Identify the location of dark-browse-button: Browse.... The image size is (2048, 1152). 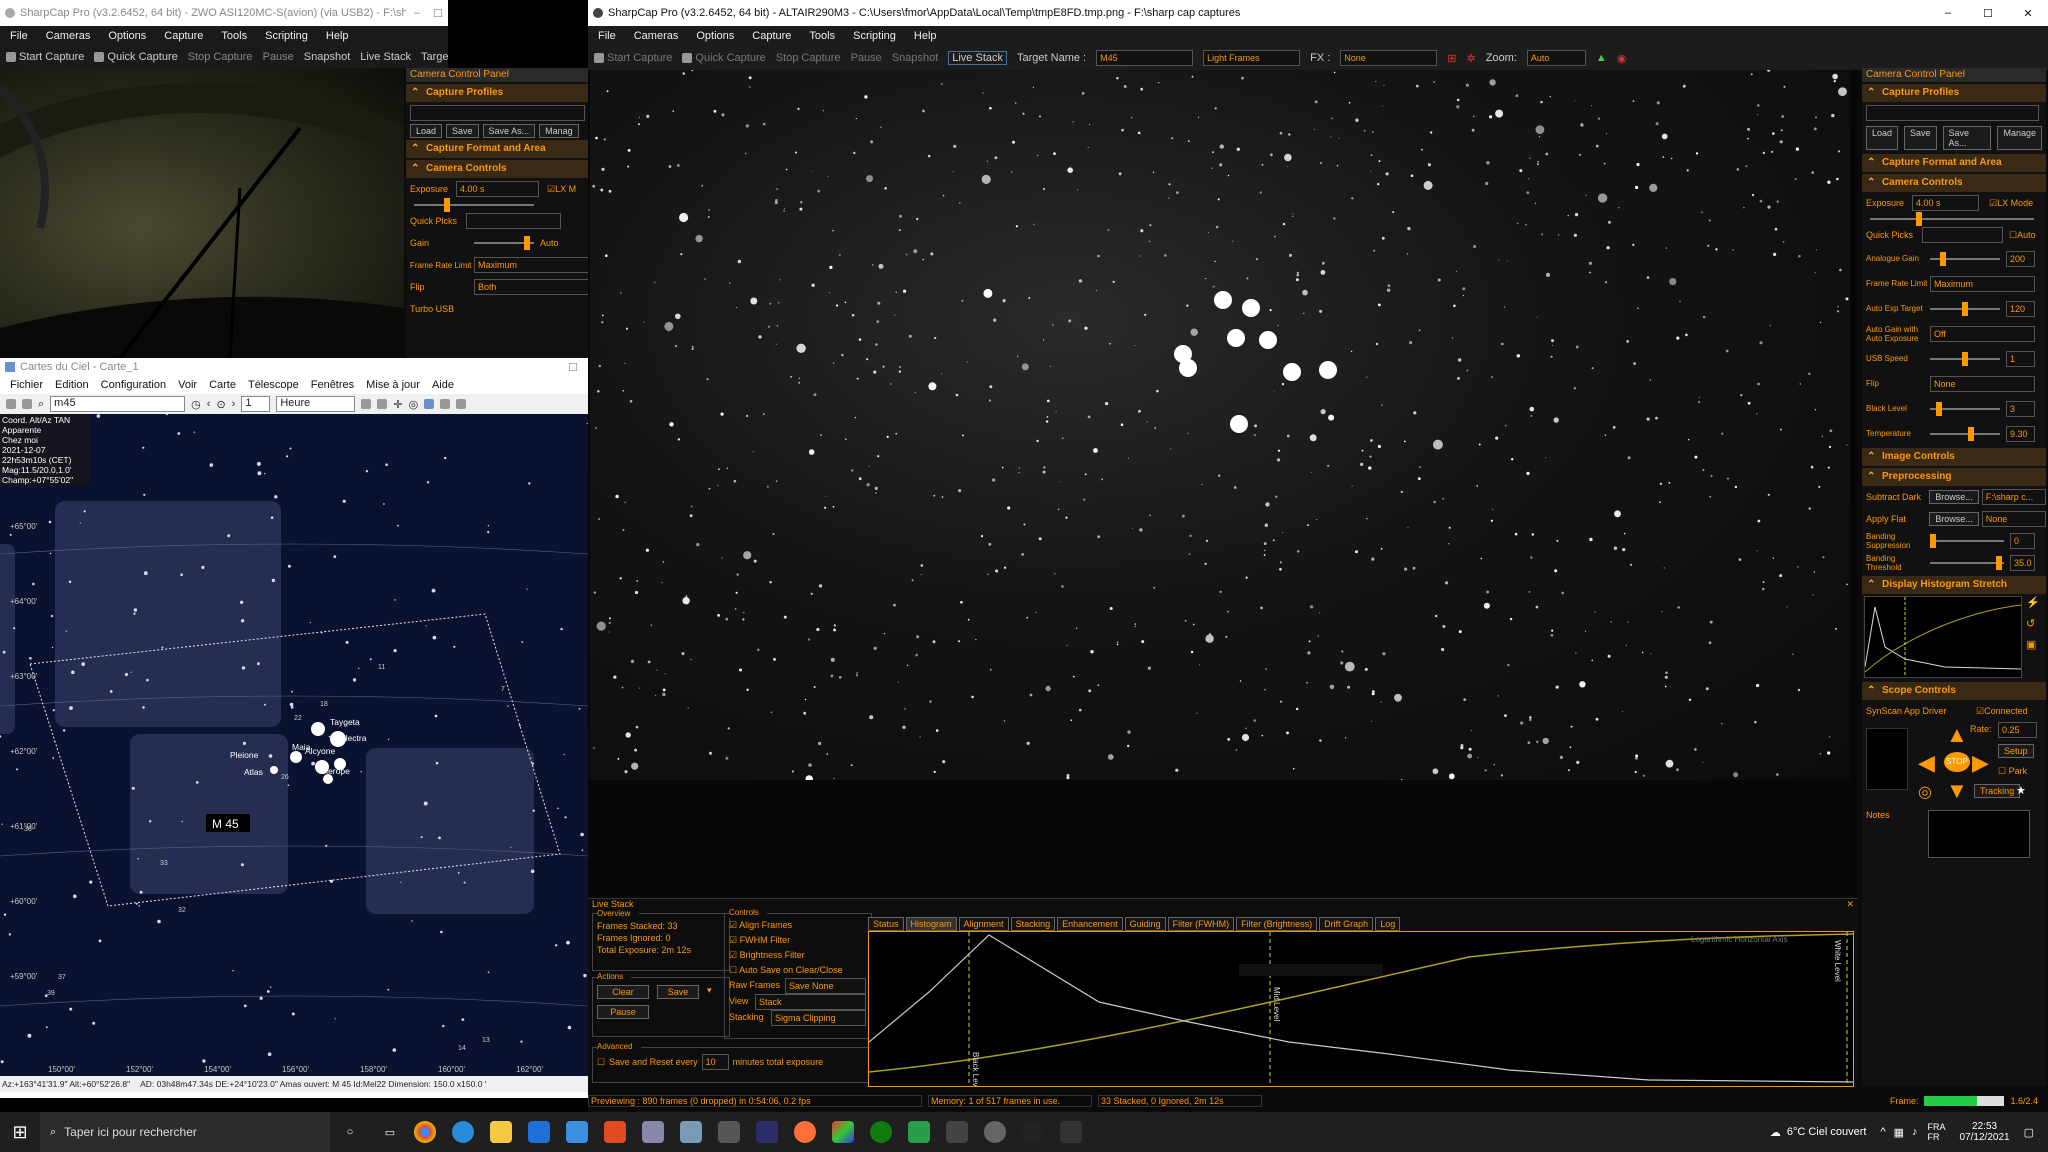
(1954, 497).